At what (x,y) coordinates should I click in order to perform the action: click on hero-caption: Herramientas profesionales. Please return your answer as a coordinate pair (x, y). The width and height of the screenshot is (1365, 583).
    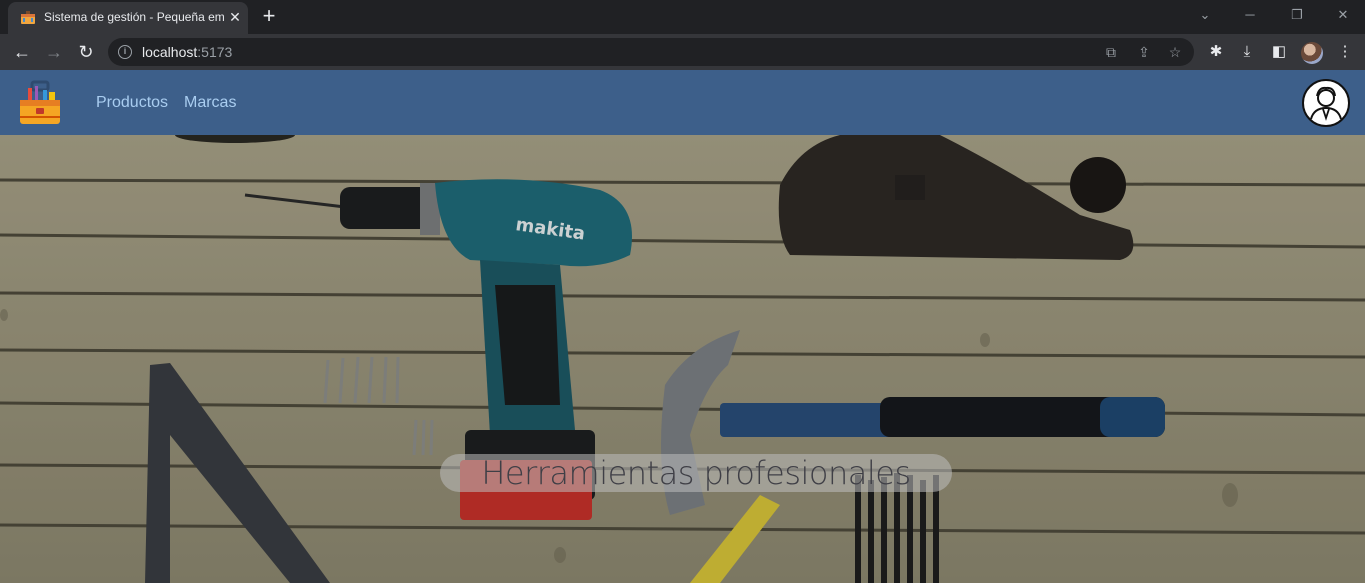
    Looking at the image, I should click on (696, 473).